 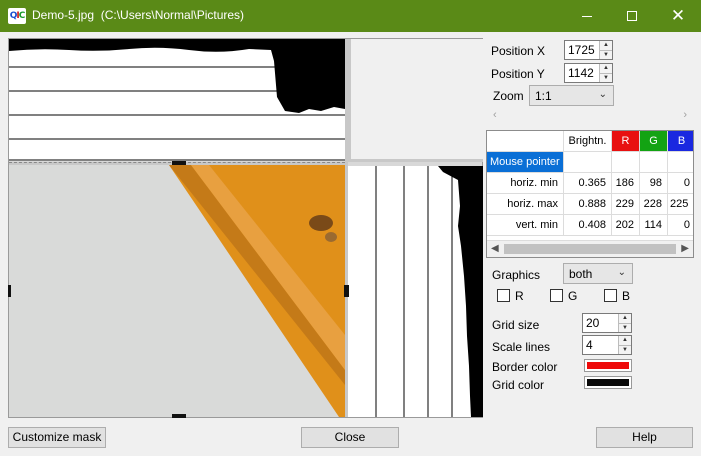 What do you see at coordinates (590, 116) in the screenshot?
I see `panel-scrollbar: ‹ ›` at bounding box center [590, 116].